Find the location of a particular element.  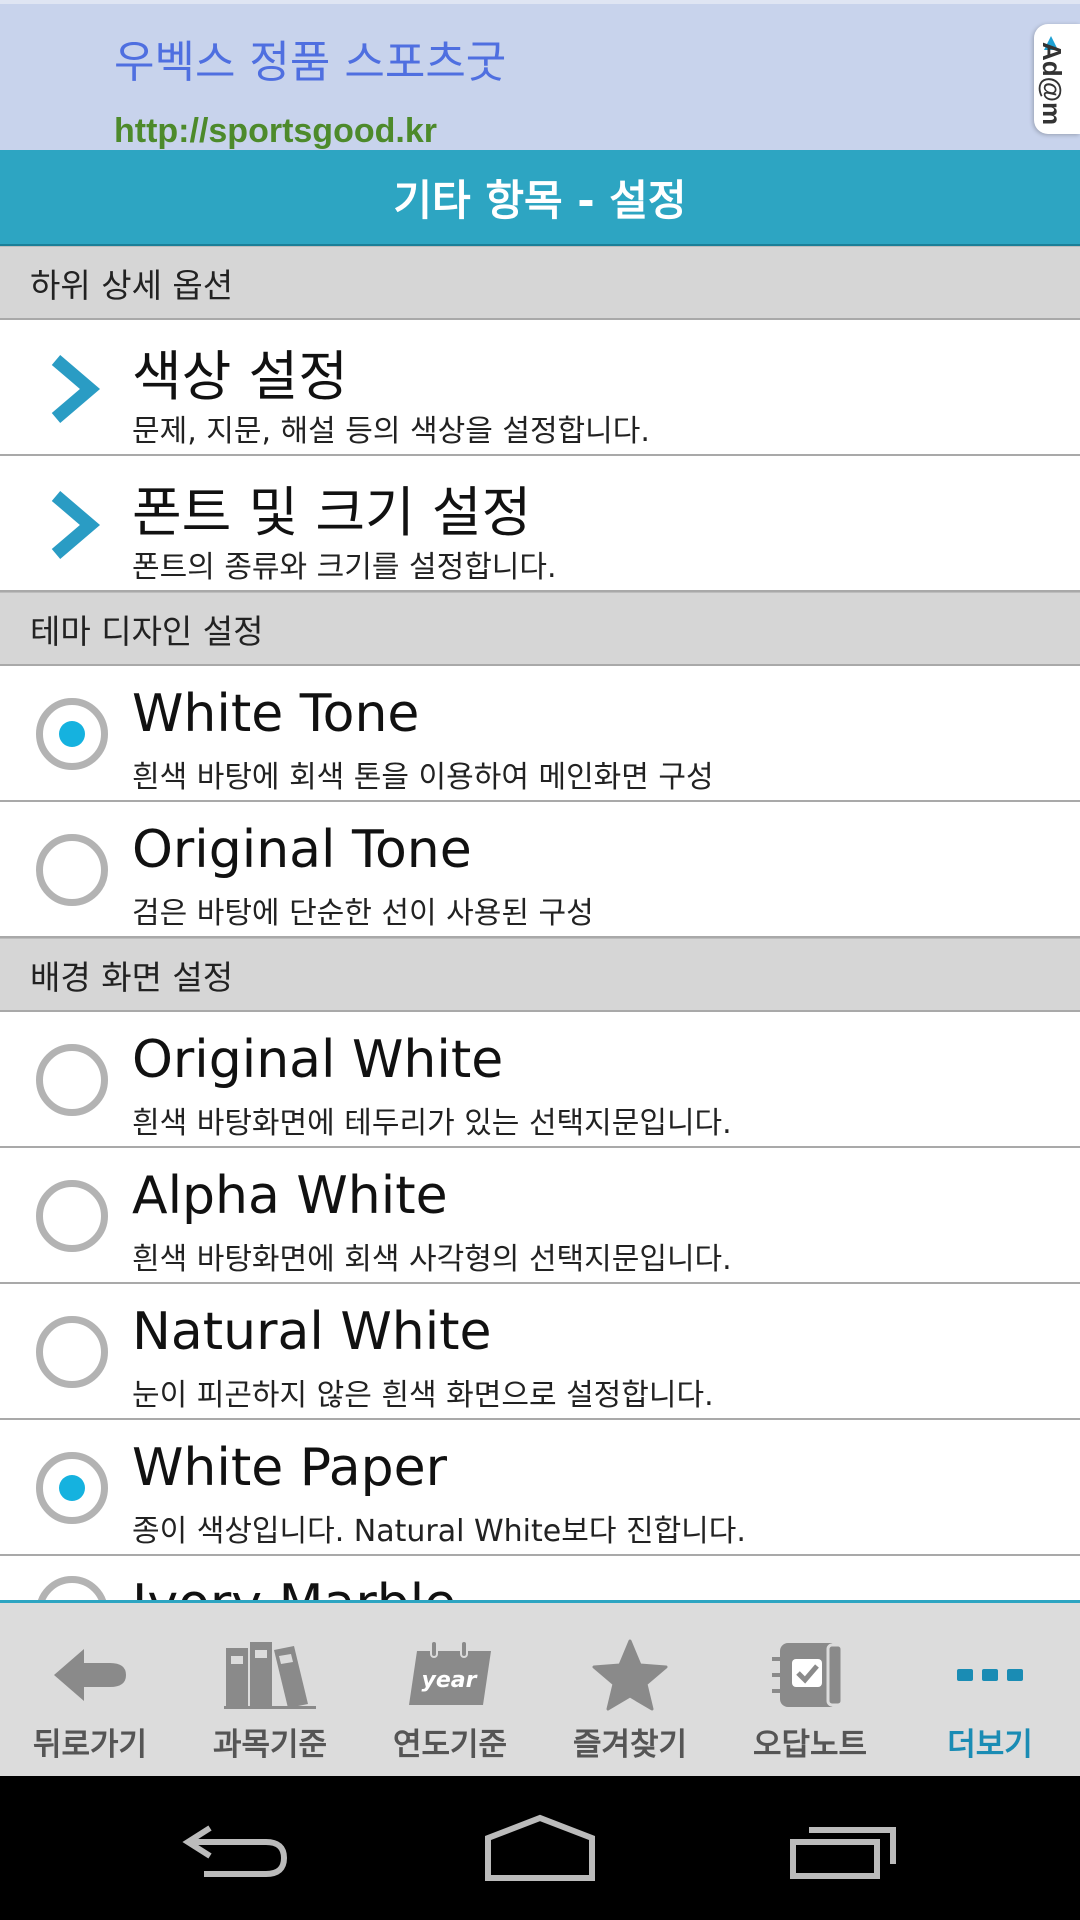

tab-label: 오답노트 is located at coordinates (810, 1745).